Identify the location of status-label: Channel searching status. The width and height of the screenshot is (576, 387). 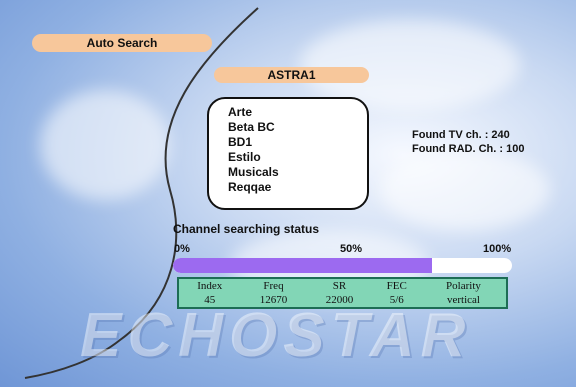
(246, 229).